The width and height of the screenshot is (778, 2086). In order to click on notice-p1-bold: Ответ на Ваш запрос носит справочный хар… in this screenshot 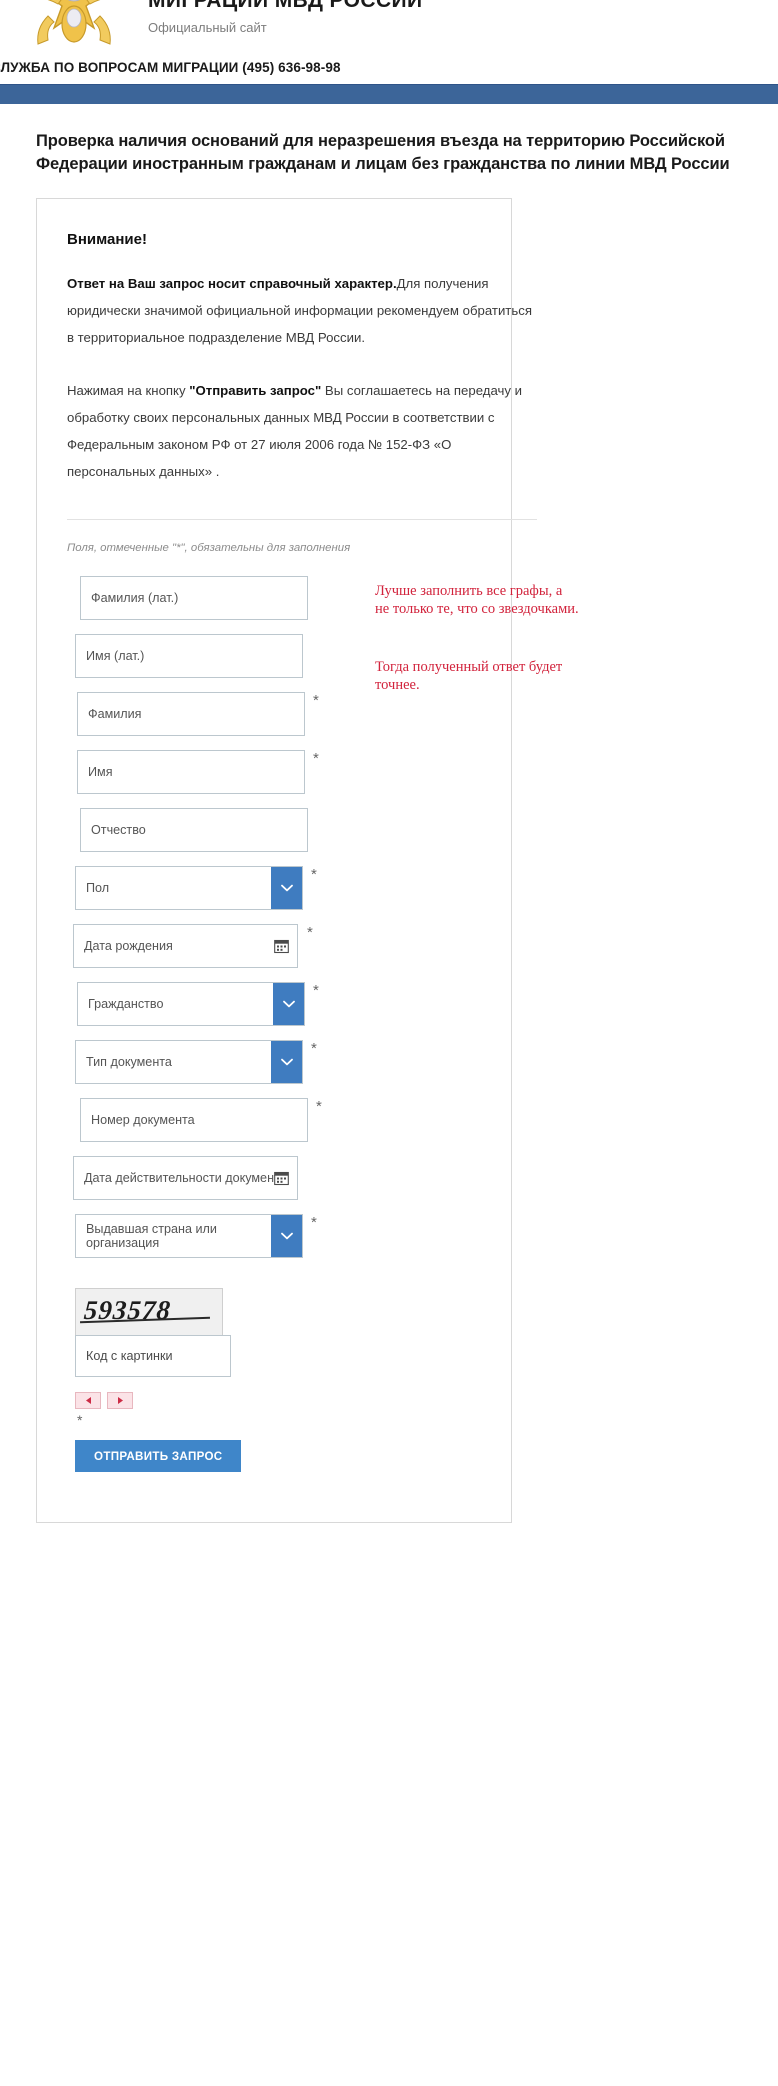, I will do `click(232, 283)`.